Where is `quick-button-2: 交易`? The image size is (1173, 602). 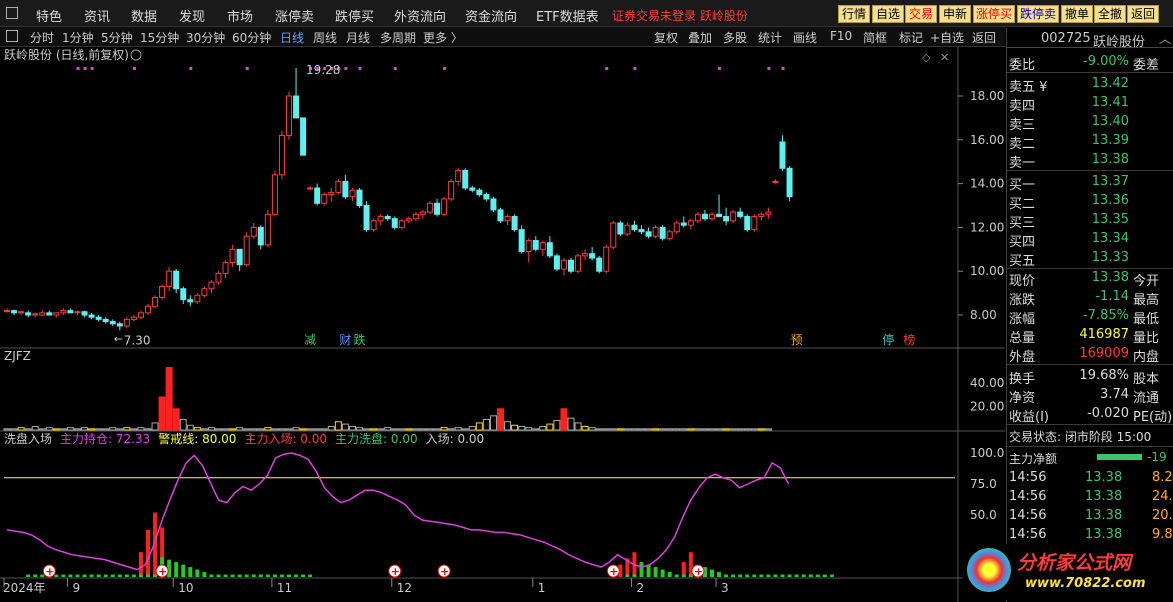 quick-button-2: 交易 is located at coordinates (921, 14).